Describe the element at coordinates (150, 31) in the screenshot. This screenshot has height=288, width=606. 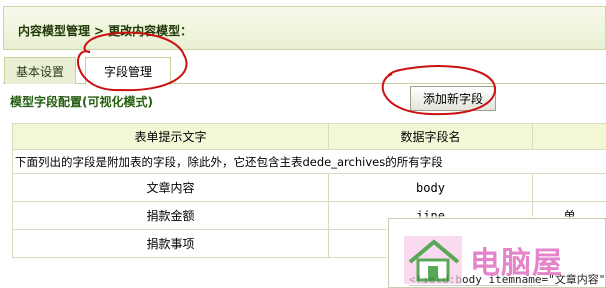
I see `breadcrumb-current: 更改内容模型：` at that location.